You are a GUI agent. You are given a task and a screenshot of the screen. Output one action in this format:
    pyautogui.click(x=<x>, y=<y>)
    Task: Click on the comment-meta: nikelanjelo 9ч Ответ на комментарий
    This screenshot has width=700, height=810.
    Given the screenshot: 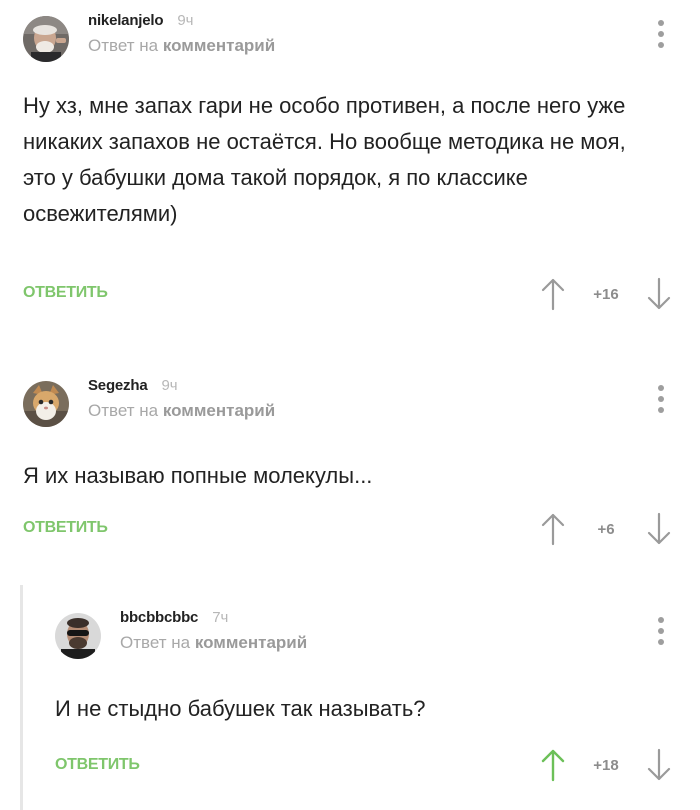 What is the action you would take?
    pyautogui.click(x=181, y=34)
    